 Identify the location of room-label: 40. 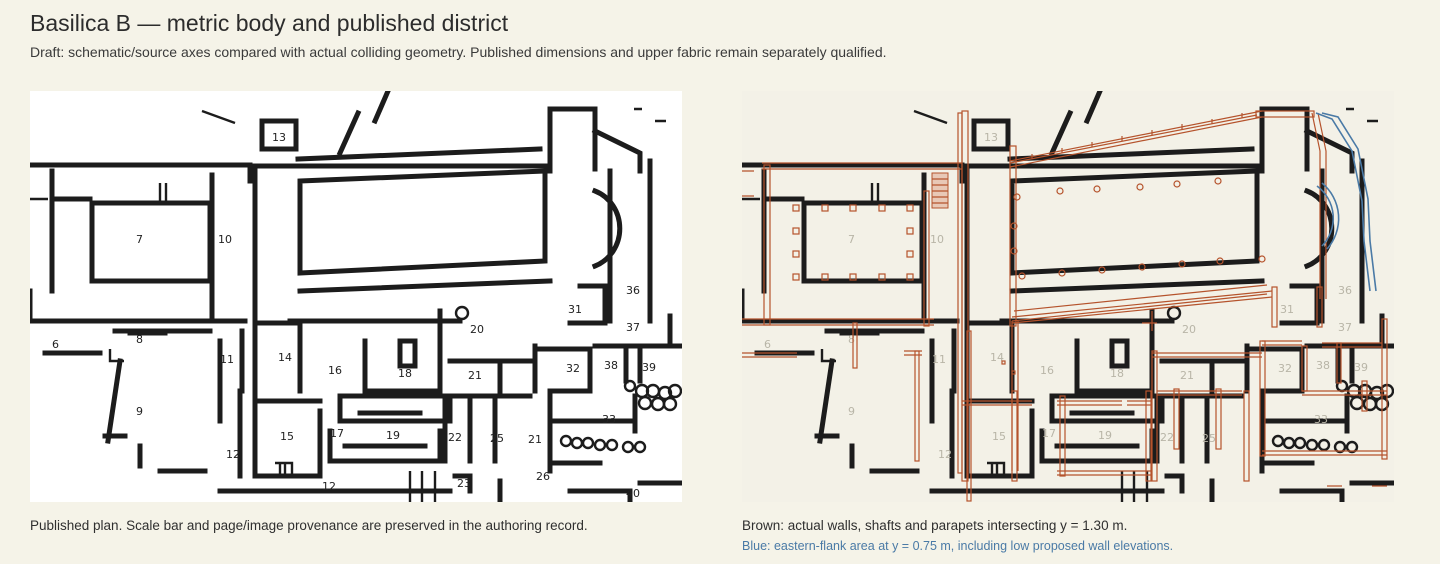
(633, 493).